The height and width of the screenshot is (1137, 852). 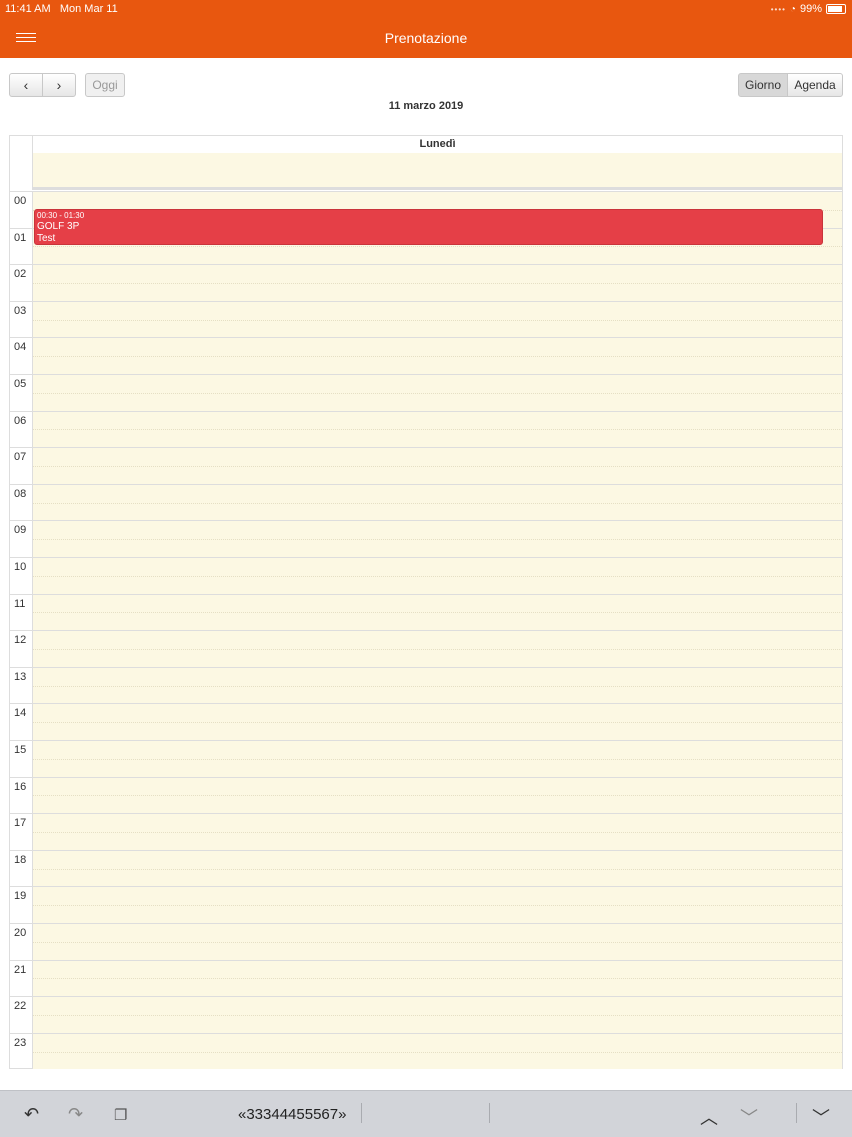 I want to click on hour-label: 16, so click(x=21, y=795).